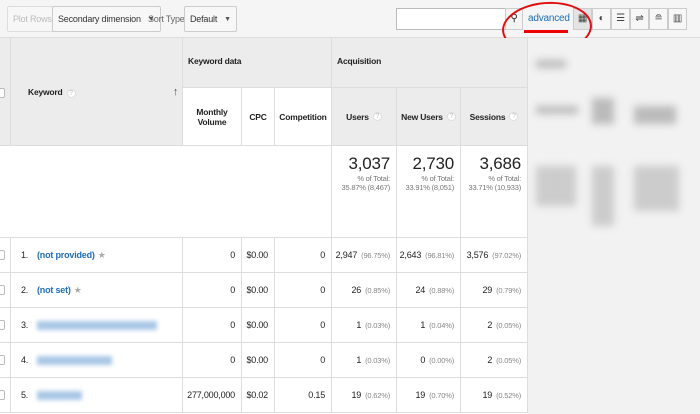  Describe the element at coordinates (429, 290) in the screenshot. I see `cell-new-users: 24 (0.88%)` at that location.